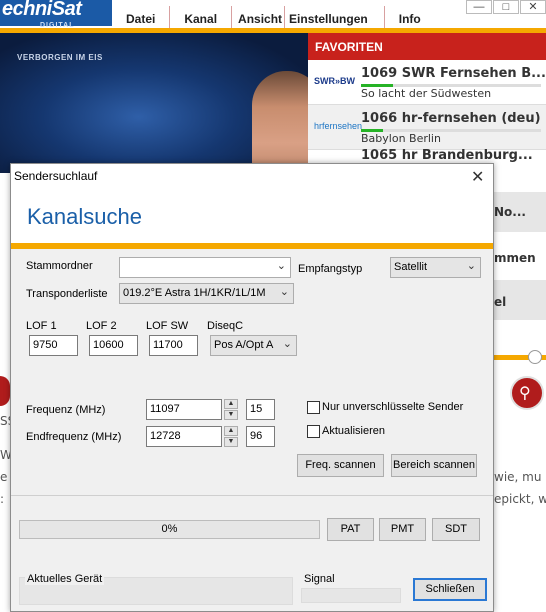  What do you see at coordinates (350, 529) in the screenshot?
I see `pat-button: PAT` at bounding box center [350, 529].